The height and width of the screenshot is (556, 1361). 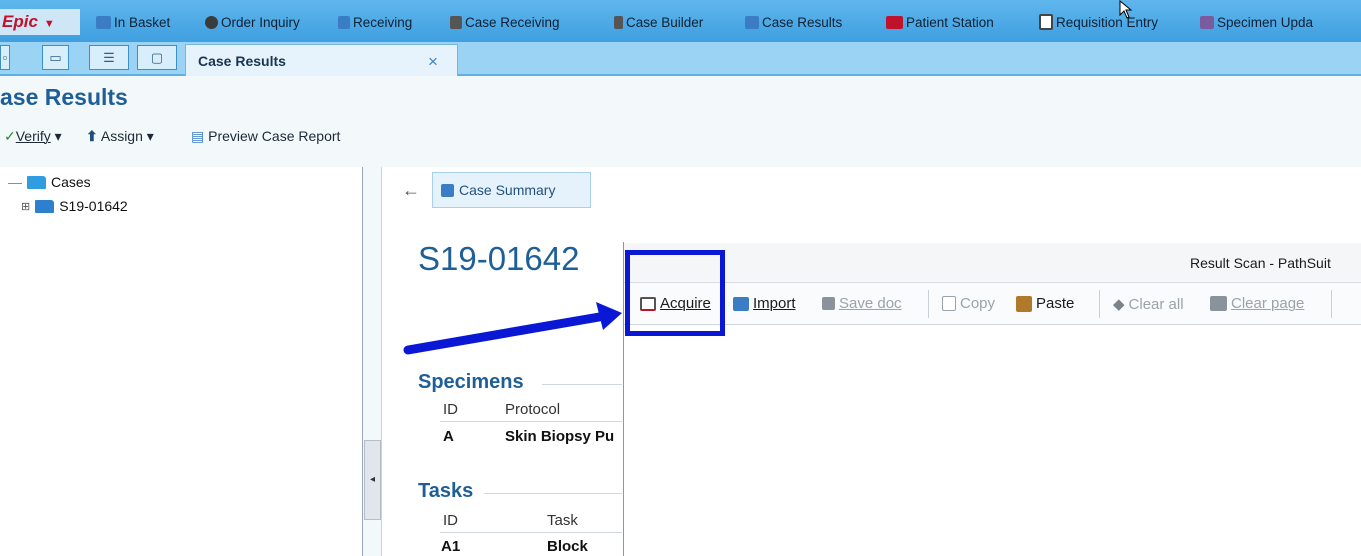 What do you see at coordinates (1207, 22) in the screenshot?
I see `specimen-icon` at bounding box center [1207, 22].